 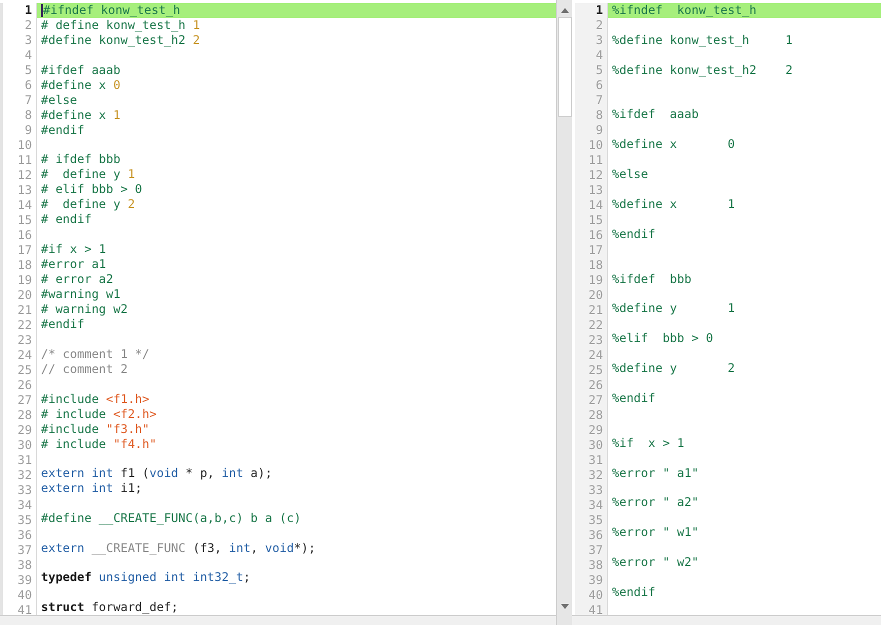 I want to click on line-number: 24, so click(x=596, y=355).